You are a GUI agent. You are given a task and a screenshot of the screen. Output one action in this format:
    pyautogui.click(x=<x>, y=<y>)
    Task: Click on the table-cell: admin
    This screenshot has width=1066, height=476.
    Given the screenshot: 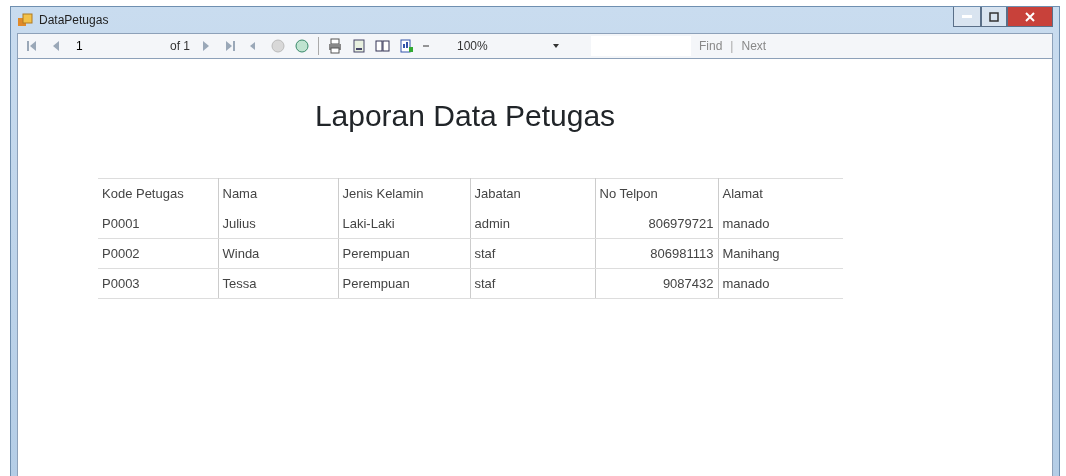 What is the action you would take?
    pyautogui.click(x=532, y=223)
    